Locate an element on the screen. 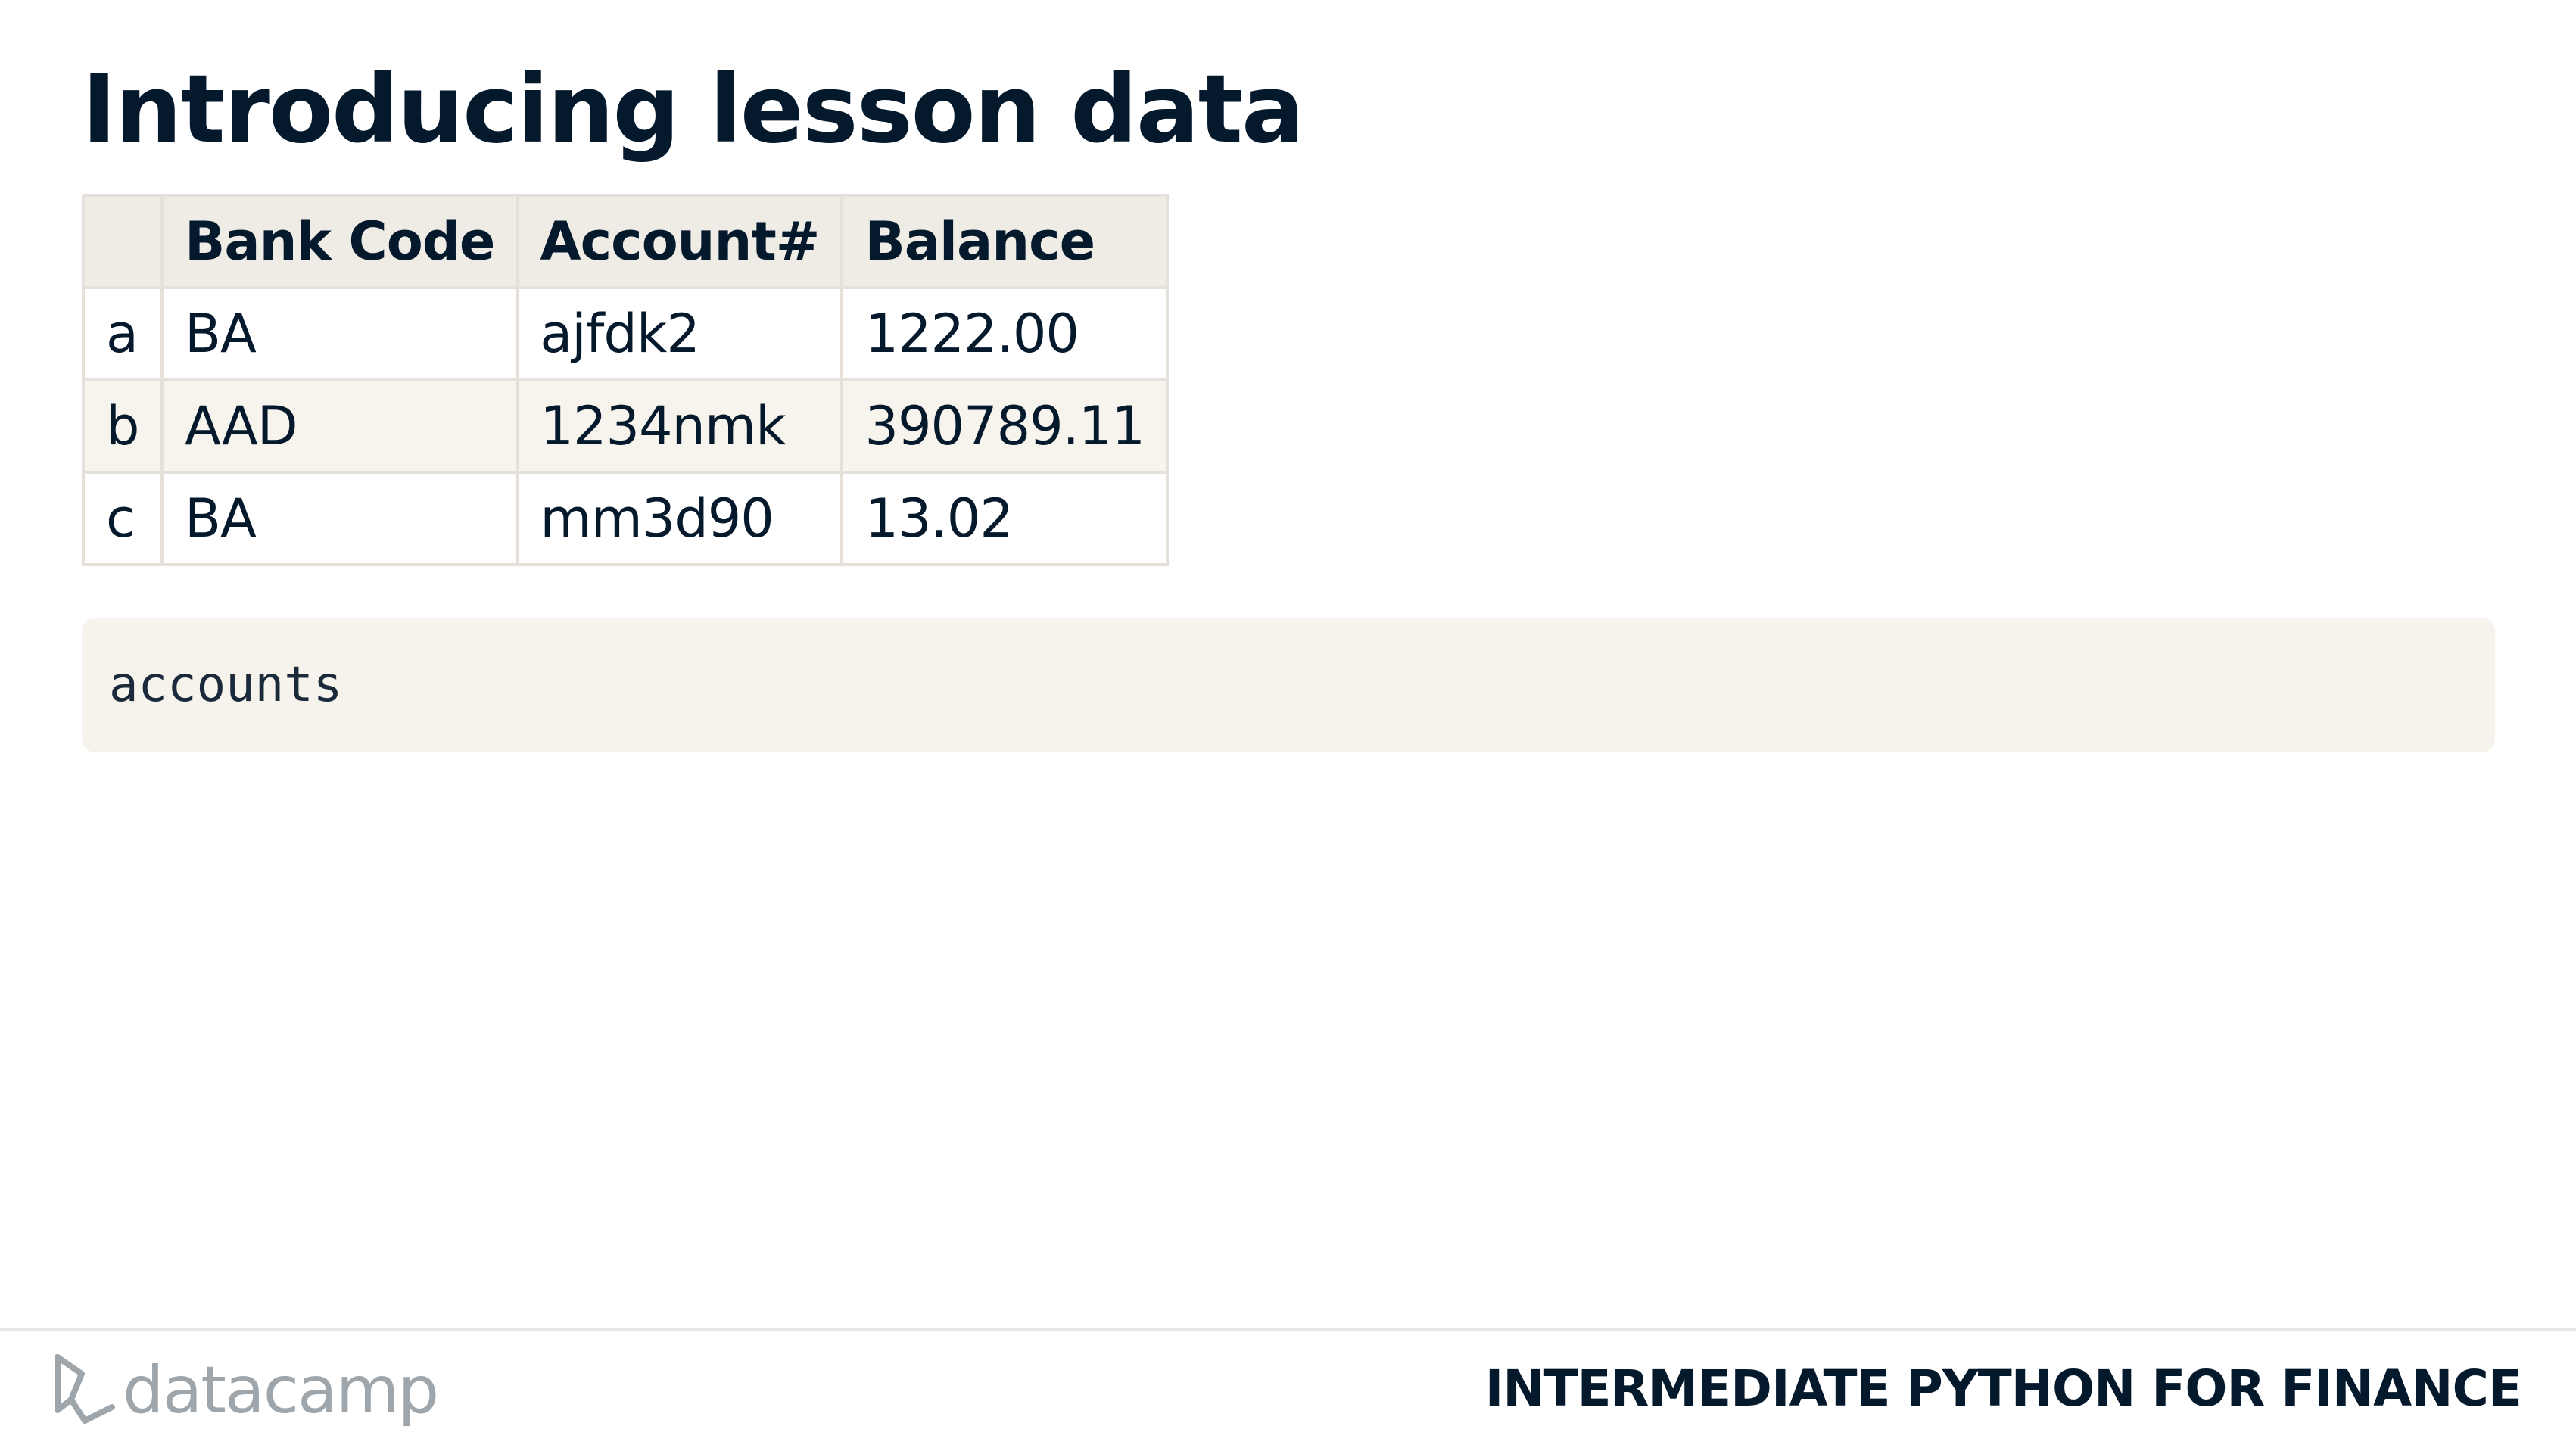 The width and height of the screenshot is (2576, 1451). row-index: b is located at coordinates (123, 426).